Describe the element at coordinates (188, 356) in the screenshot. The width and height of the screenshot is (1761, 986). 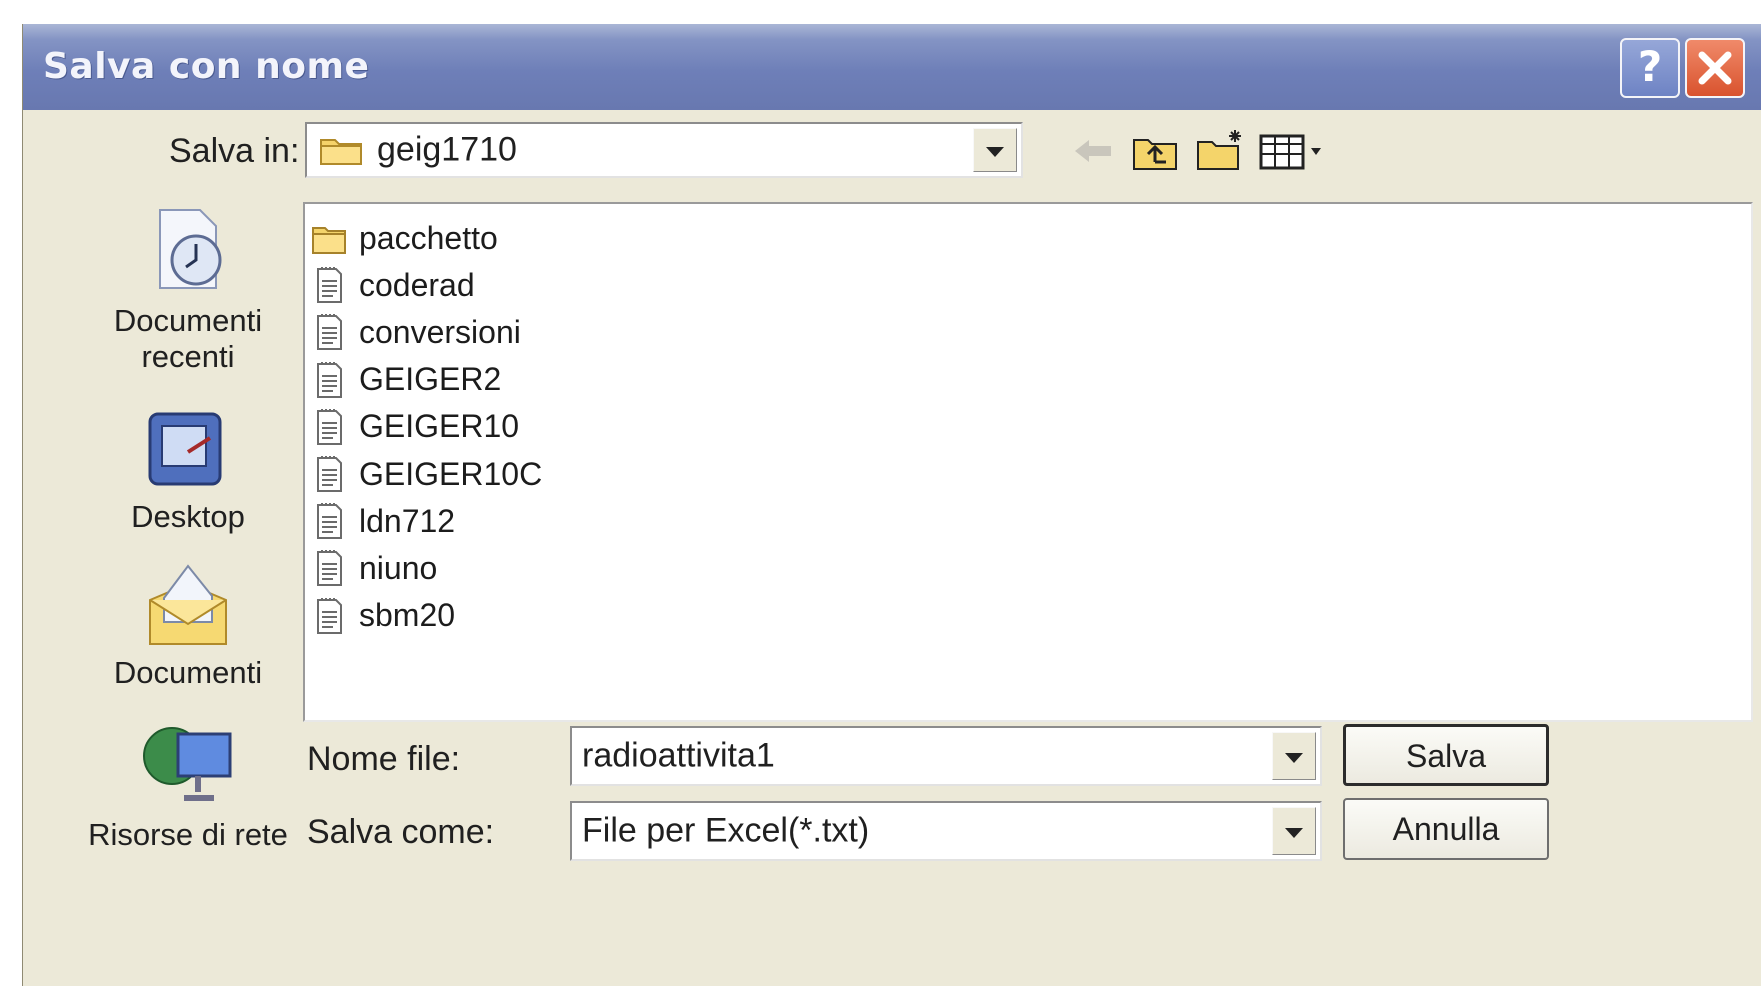
I see `place-label-line2: recenti` at that location.